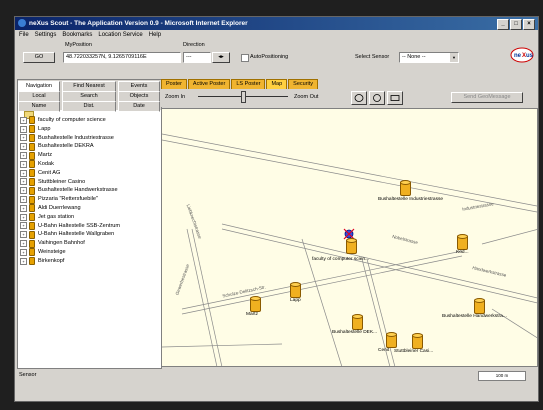  I want to click on lasso-icon, so click(359, 98).